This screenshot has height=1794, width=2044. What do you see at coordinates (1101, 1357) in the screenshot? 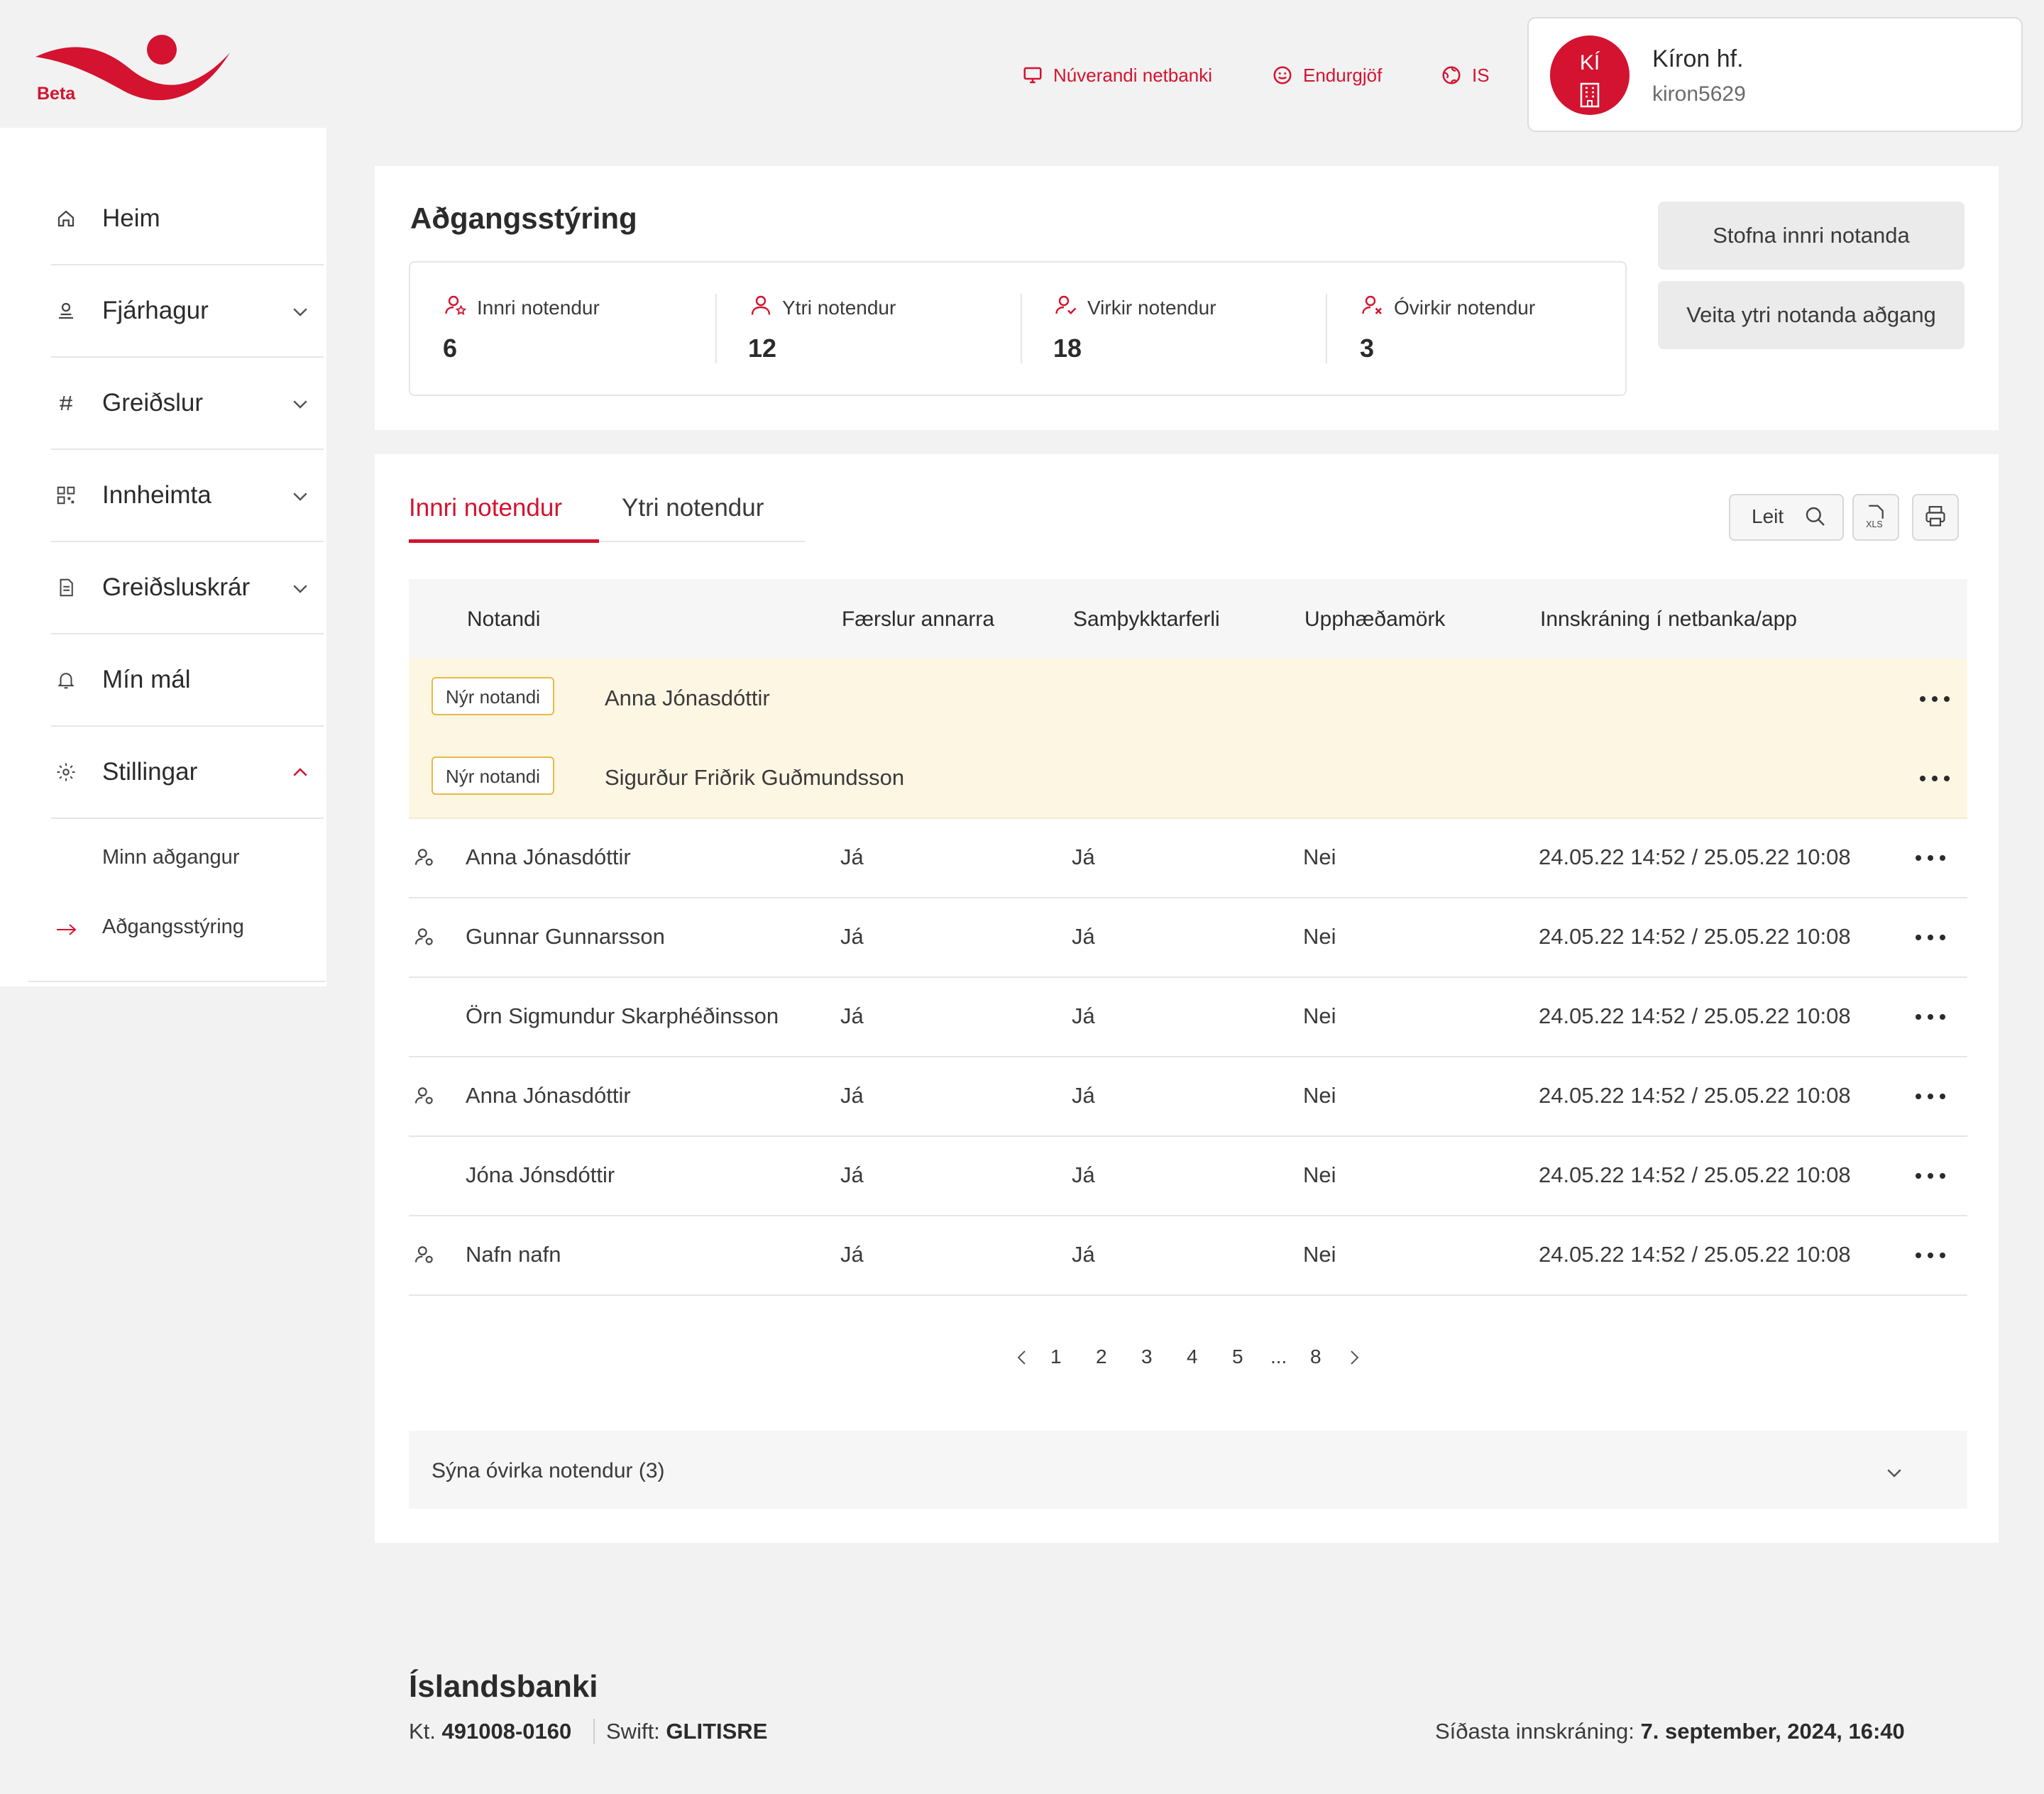
I see `page-2: 2` at bounding box center [1101, 1357].